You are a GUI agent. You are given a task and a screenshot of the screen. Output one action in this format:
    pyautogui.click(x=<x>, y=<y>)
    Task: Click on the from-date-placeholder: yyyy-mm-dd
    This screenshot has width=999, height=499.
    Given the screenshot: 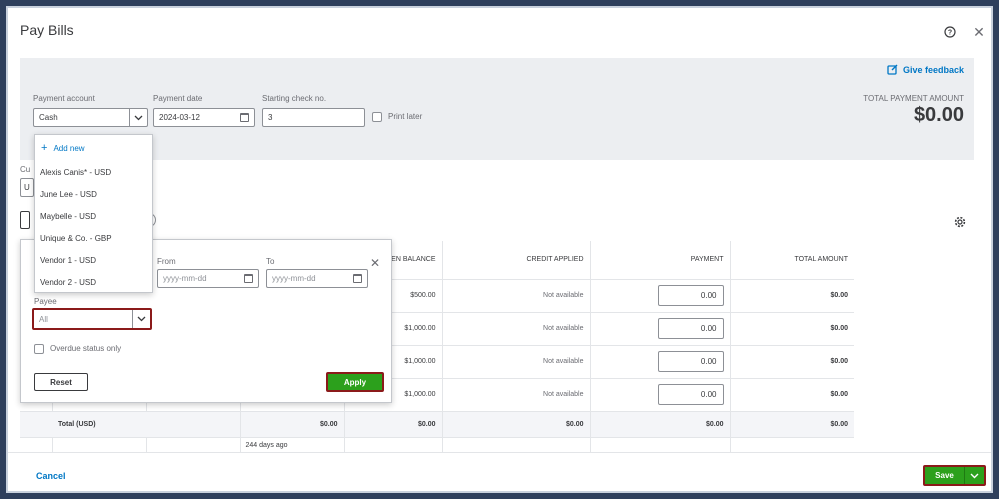 What is the action you would take?
    pyautogui.click(x=185, y=278)
    